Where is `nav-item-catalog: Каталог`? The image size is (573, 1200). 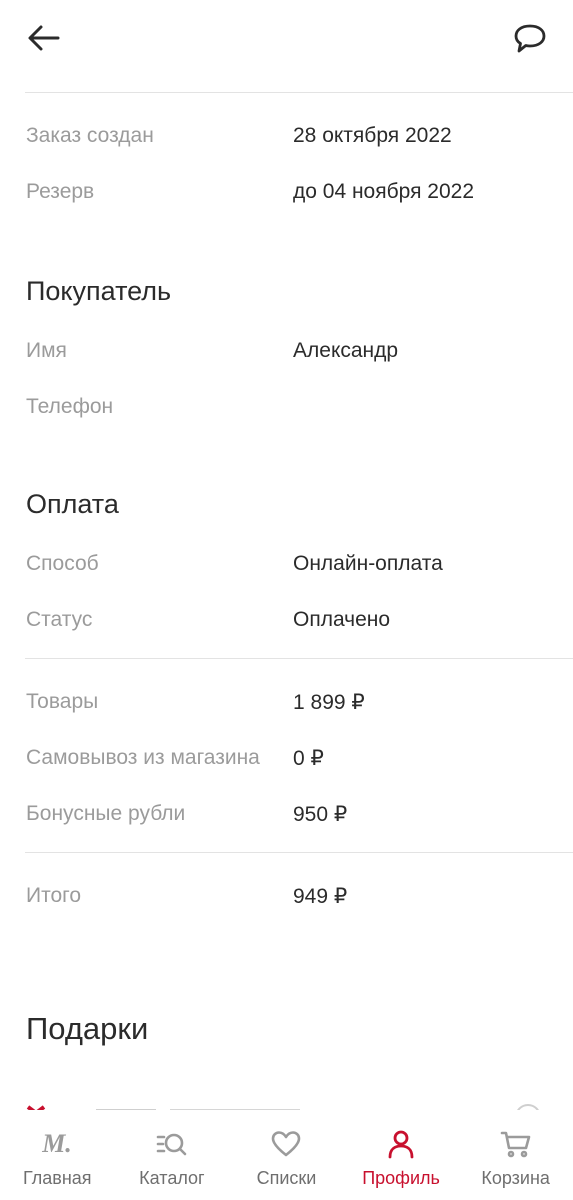 nav-item-catalog: Каталог is located at coordinates (172, 1155).